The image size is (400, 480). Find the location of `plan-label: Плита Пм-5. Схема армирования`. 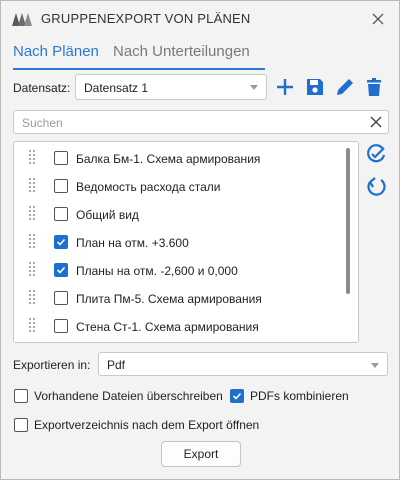

plan-label: Плита Пм-5. Схема армирования is located at coordinates (169, 299).